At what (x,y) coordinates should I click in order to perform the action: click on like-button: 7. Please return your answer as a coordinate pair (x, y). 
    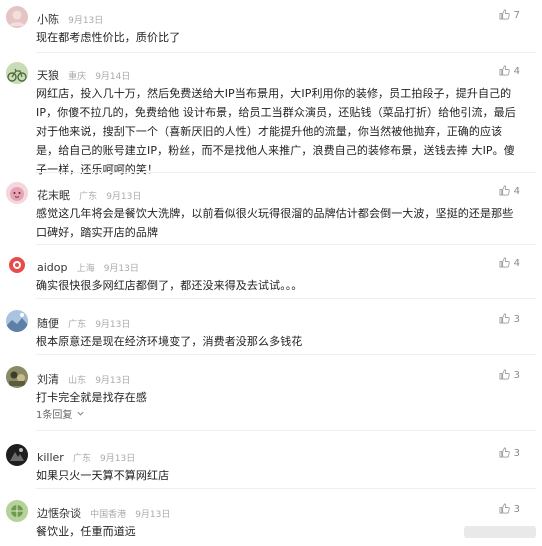
    Looking at the image, I should click on (509, 15).